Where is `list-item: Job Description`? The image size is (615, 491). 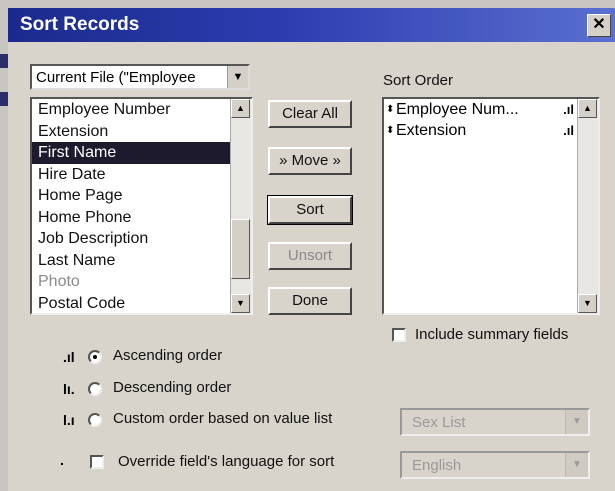 list-item: Job Description is located at coordinates (141, 239).